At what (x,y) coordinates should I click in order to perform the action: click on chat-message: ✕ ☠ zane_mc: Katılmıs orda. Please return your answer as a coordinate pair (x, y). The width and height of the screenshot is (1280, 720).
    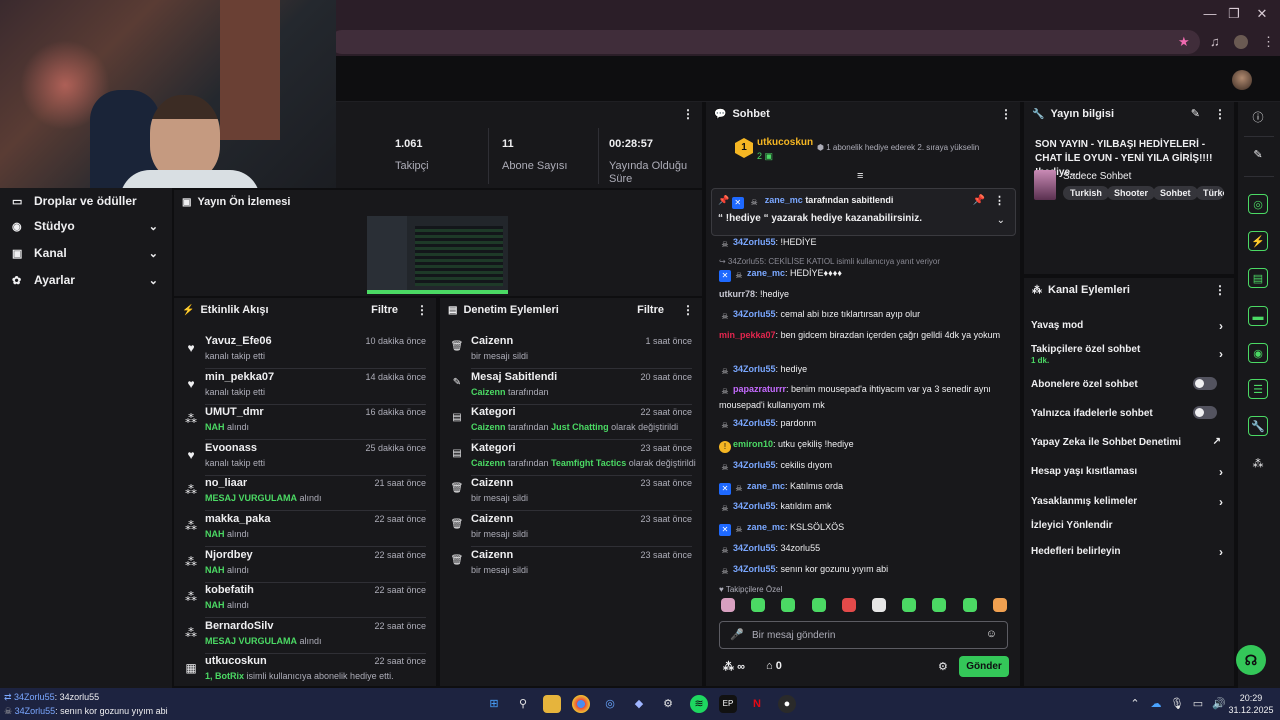
    Looking at the image, I should click on (864, 487).